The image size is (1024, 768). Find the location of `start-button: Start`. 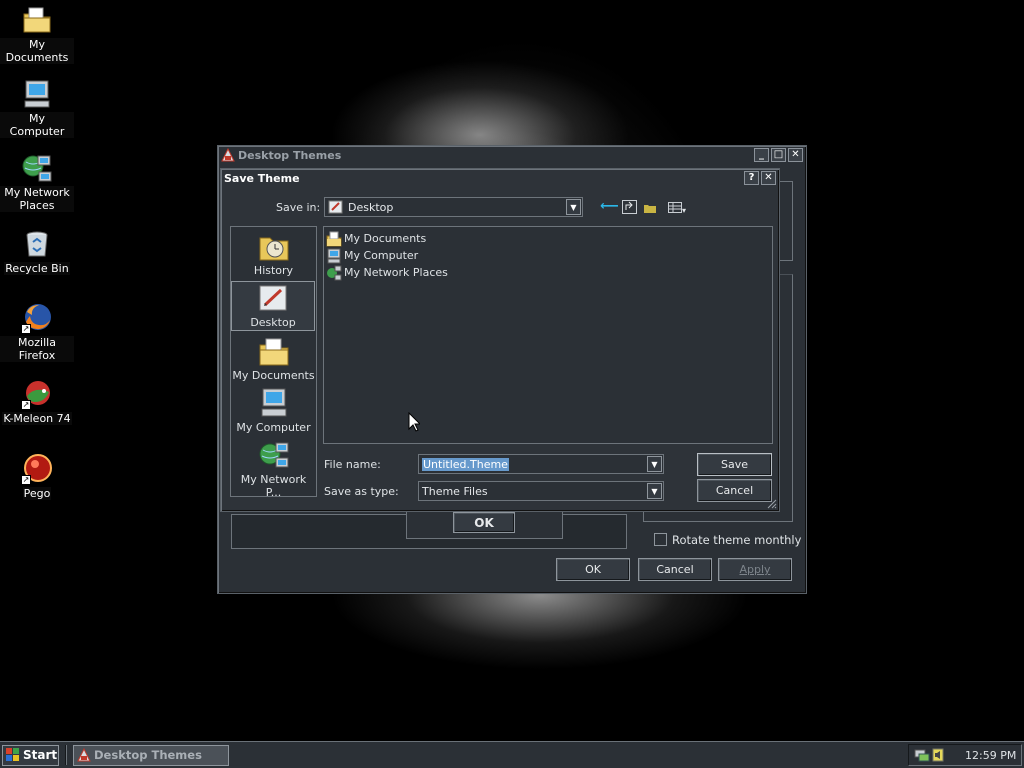

start-button: Start is located at coordinates (30, 755).